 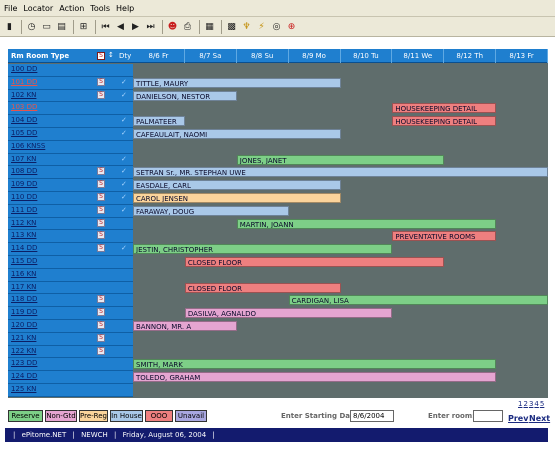 What do you see at coordinates (83, 26) in the screenshot?
I see `tree-icon: ⊞` at bounding box center [83, 26].